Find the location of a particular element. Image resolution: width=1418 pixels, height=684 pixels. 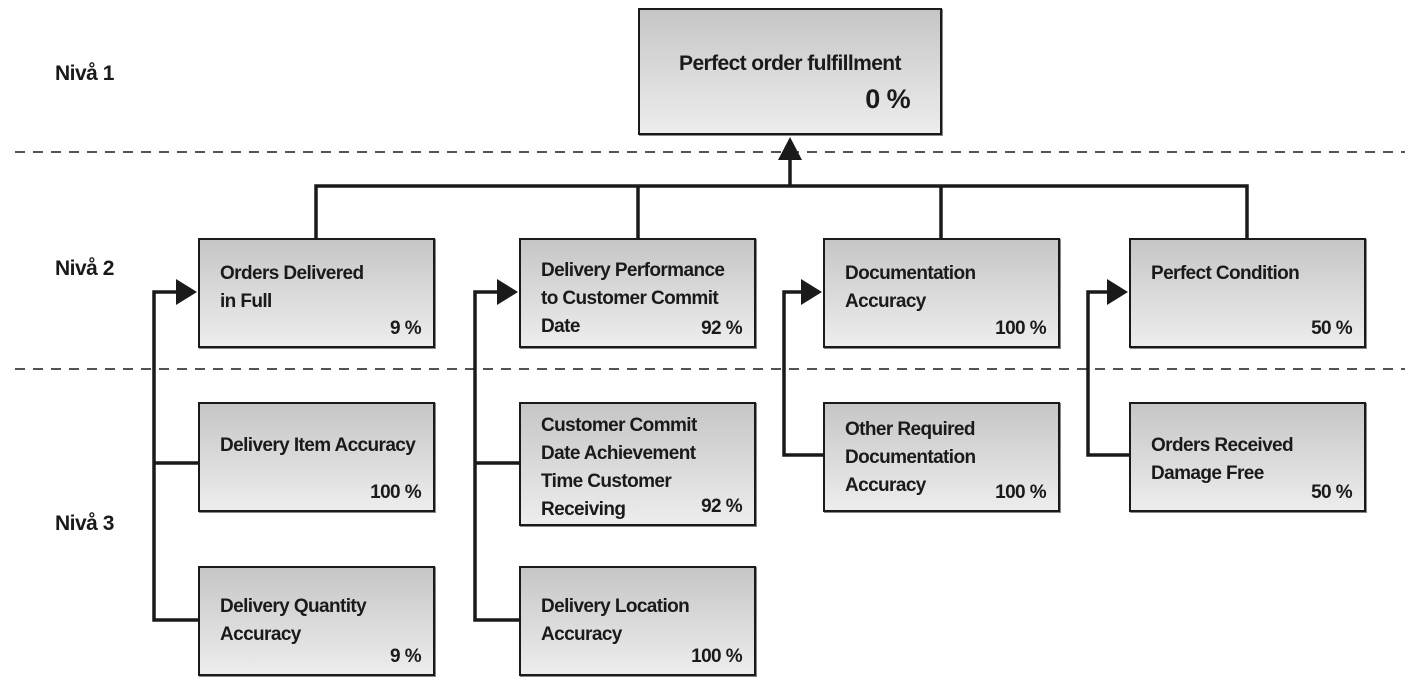

level-label-2: Nivå 2 is located at coordinates (84, 268).